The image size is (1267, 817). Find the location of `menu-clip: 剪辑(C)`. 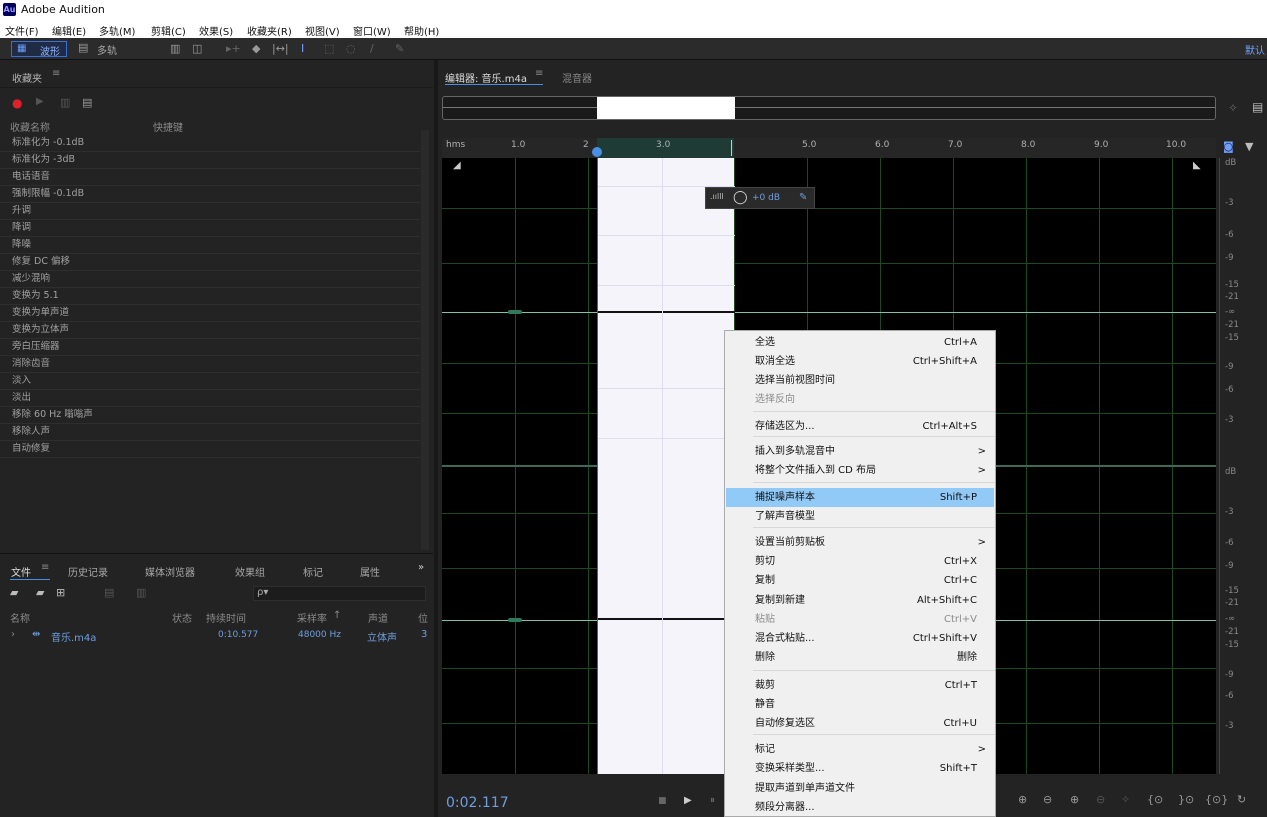

menu-clip: 剪辑(C) is located at coordinates (168, 30).